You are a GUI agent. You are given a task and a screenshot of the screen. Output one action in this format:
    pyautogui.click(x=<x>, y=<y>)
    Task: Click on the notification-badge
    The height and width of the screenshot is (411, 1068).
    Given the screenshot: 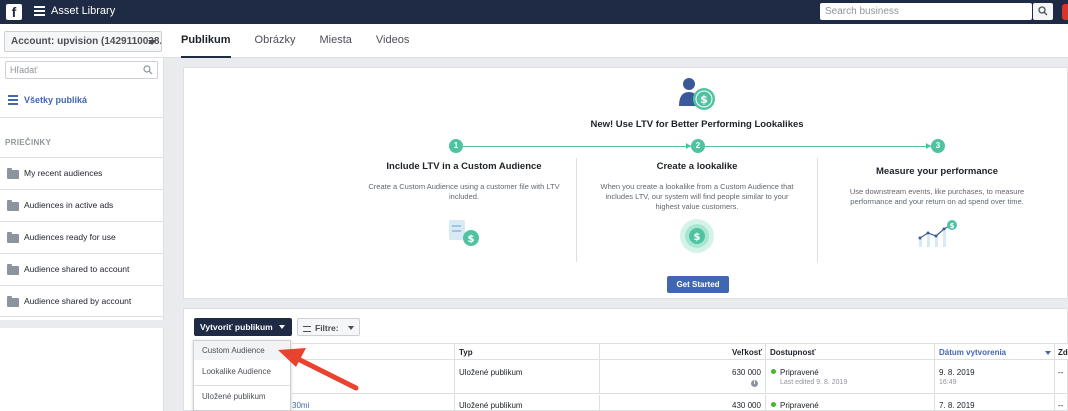 What is the action you would take?
    pyautogui.click(x=1065, y=12)
    